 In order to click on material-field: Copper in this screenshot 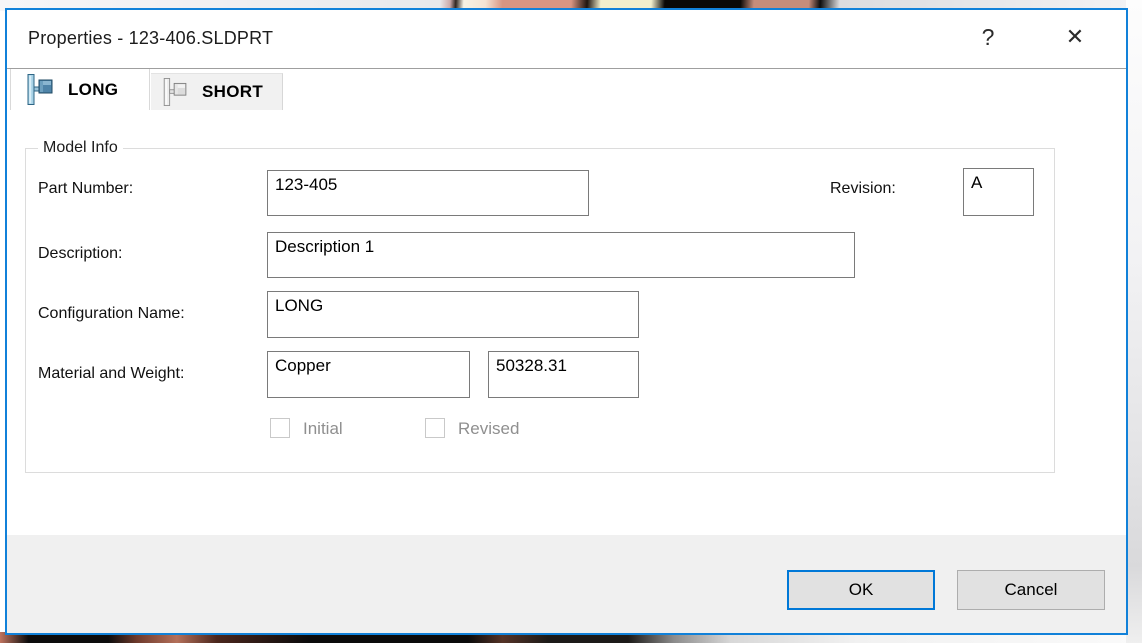, I will do `click(368, 374)`.